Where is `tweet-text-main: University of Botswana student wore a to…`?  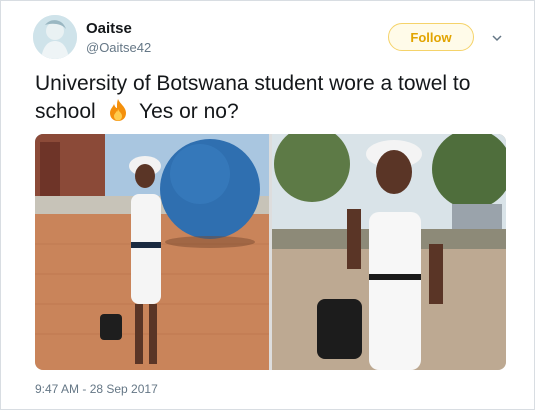 tweet-text-main: University of Botswana student wore a to… is located at coordinates (253, 97).